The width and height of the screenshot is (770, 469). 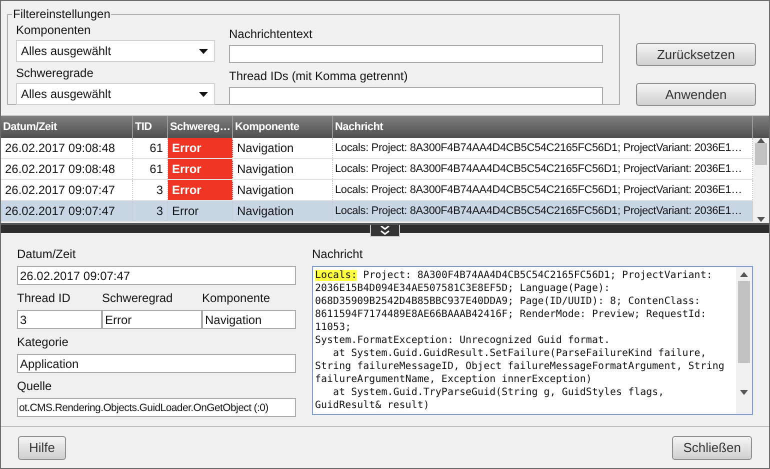 What do you see at coordinates (55, 73) in the screenshot?
I see `field-label: Schweregrade` at bounding box center [55, 73].